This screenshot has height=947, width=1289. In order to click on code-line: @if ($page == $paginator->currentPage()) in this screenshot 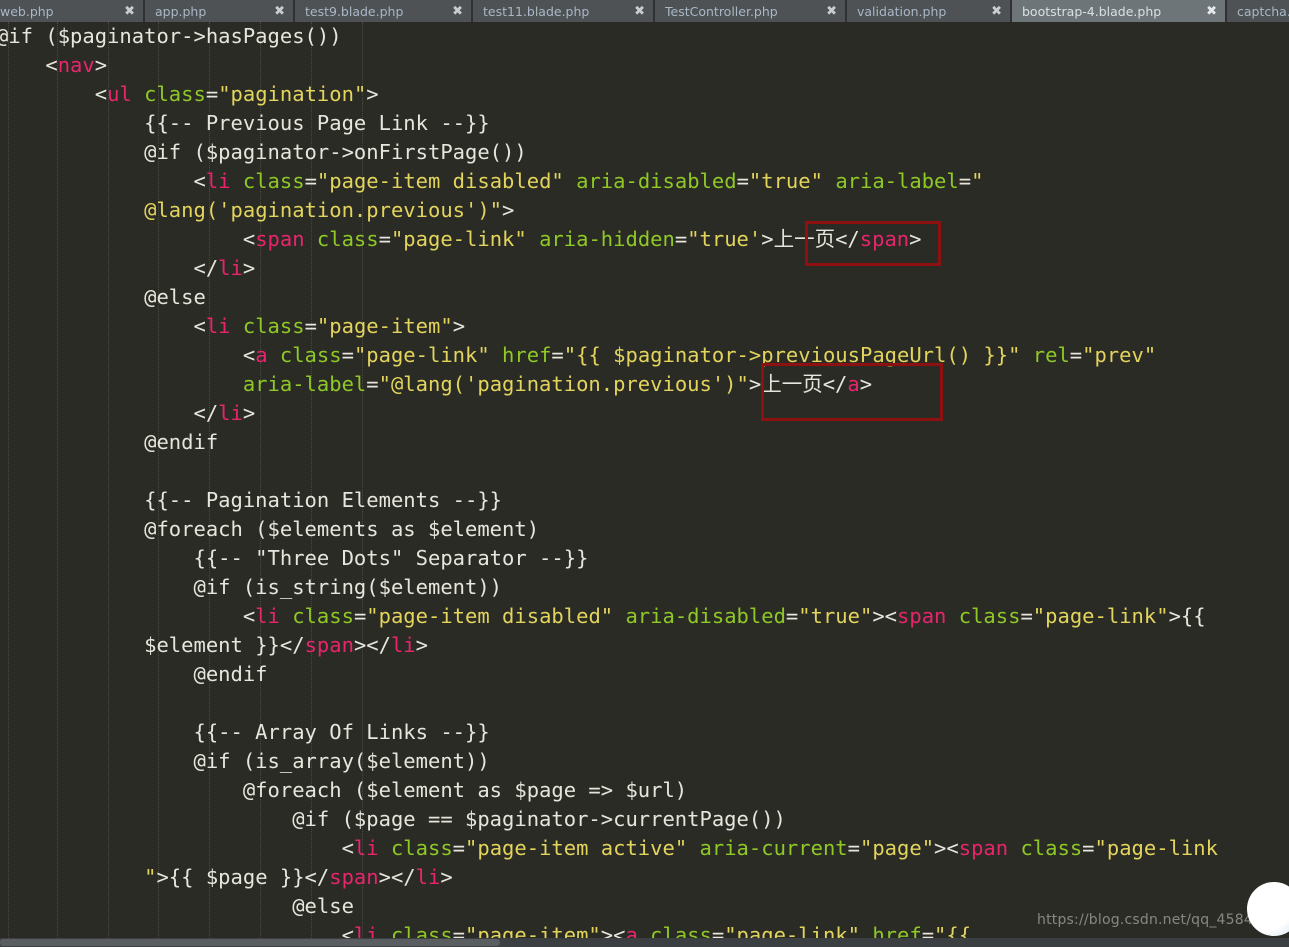, I will do `click(609, 819)`.